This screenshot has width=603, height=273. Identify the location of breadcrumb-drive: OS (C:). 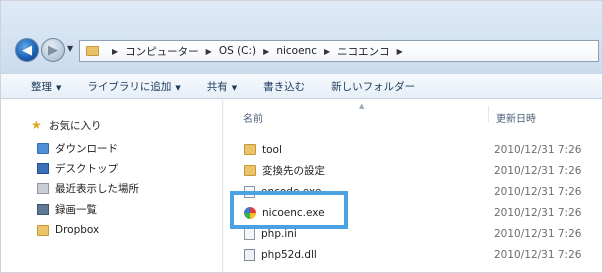
(237, 51).